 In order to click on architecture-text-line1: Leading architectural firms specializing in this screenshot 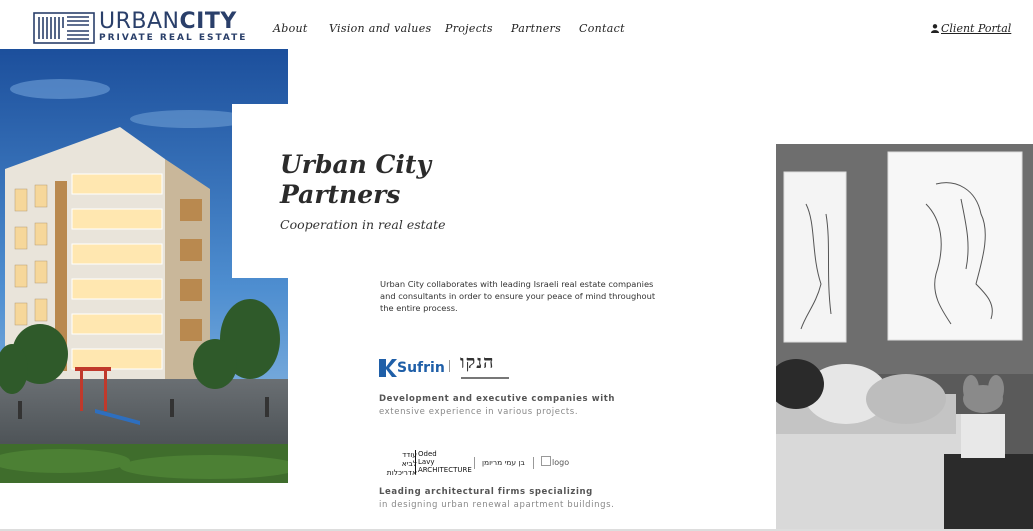, I will do `click(486, 492)`.